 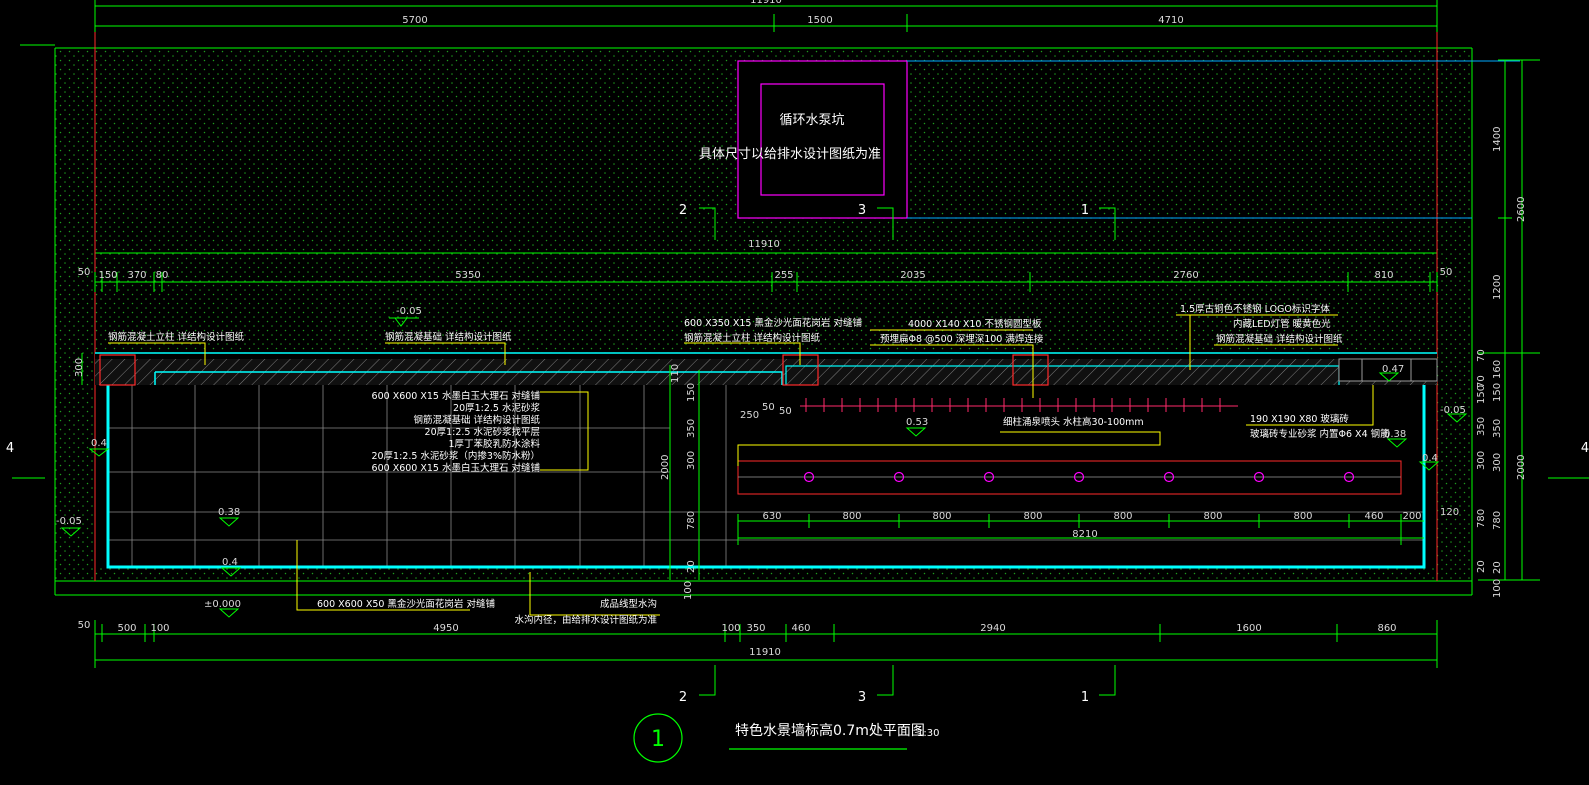 What do you see at coordinates (409, 311) in the screenshot?
I see `level-m005-top: -0.05` at bounding box center [409, 311].